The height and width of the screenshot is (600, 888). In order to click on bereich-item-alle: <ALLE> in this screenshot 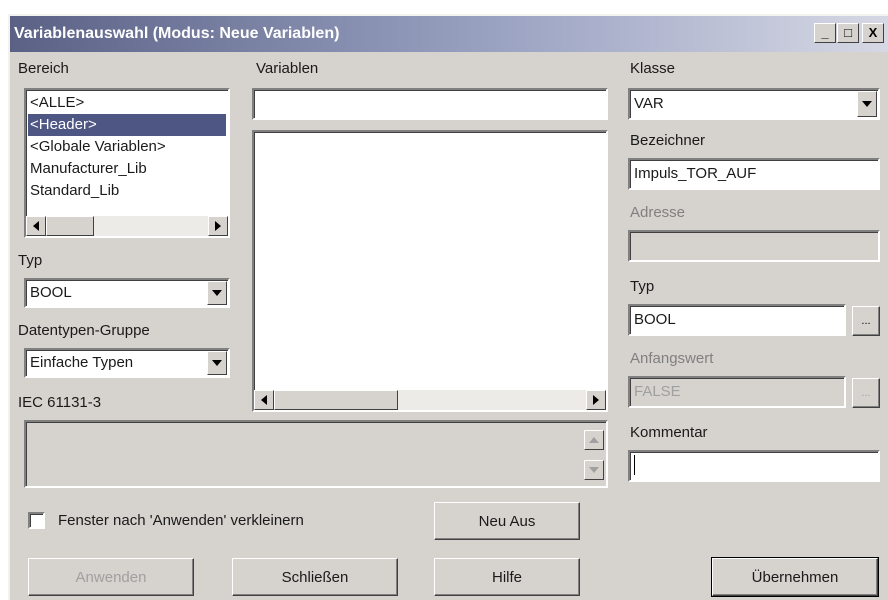, I will do `click(127, 103)`.